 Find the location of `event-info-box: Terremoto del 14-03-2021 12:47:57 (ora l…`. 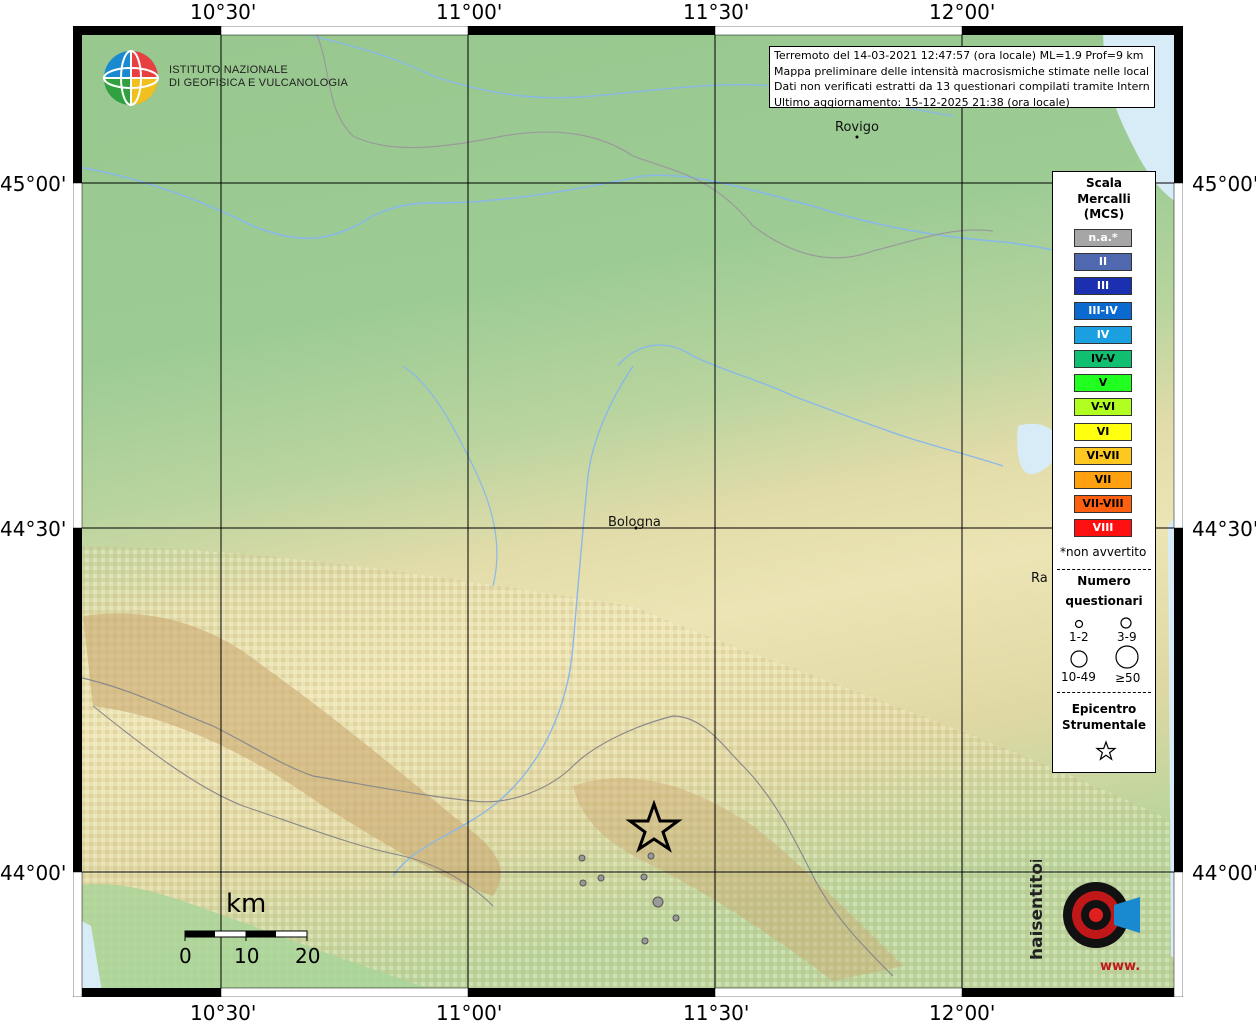

event-info-box: Terremoto del 14-03-2021 12:47:57 (ora l… is located at coordinates (962, 77).